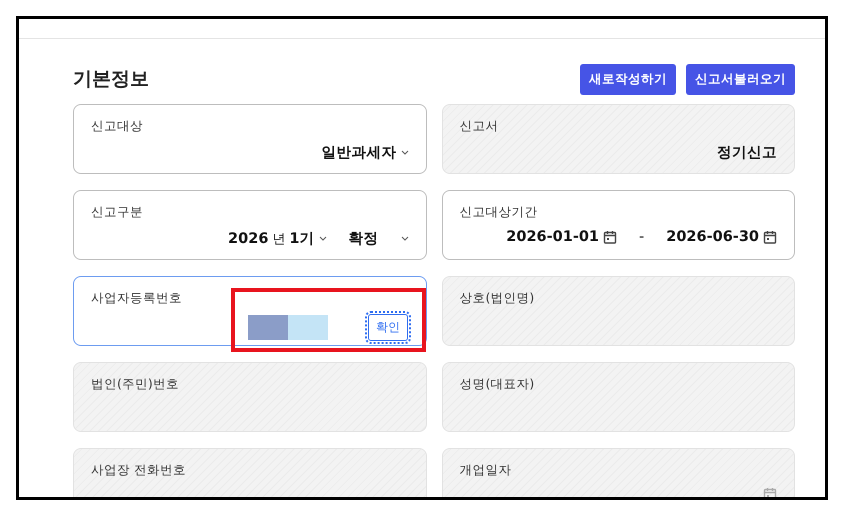 This screenshot has height=517, width=841. What do you see at coordinates (388, 327) in the screenshot?
I see `confirm-button: 확인` at bounding box center [388, 327].